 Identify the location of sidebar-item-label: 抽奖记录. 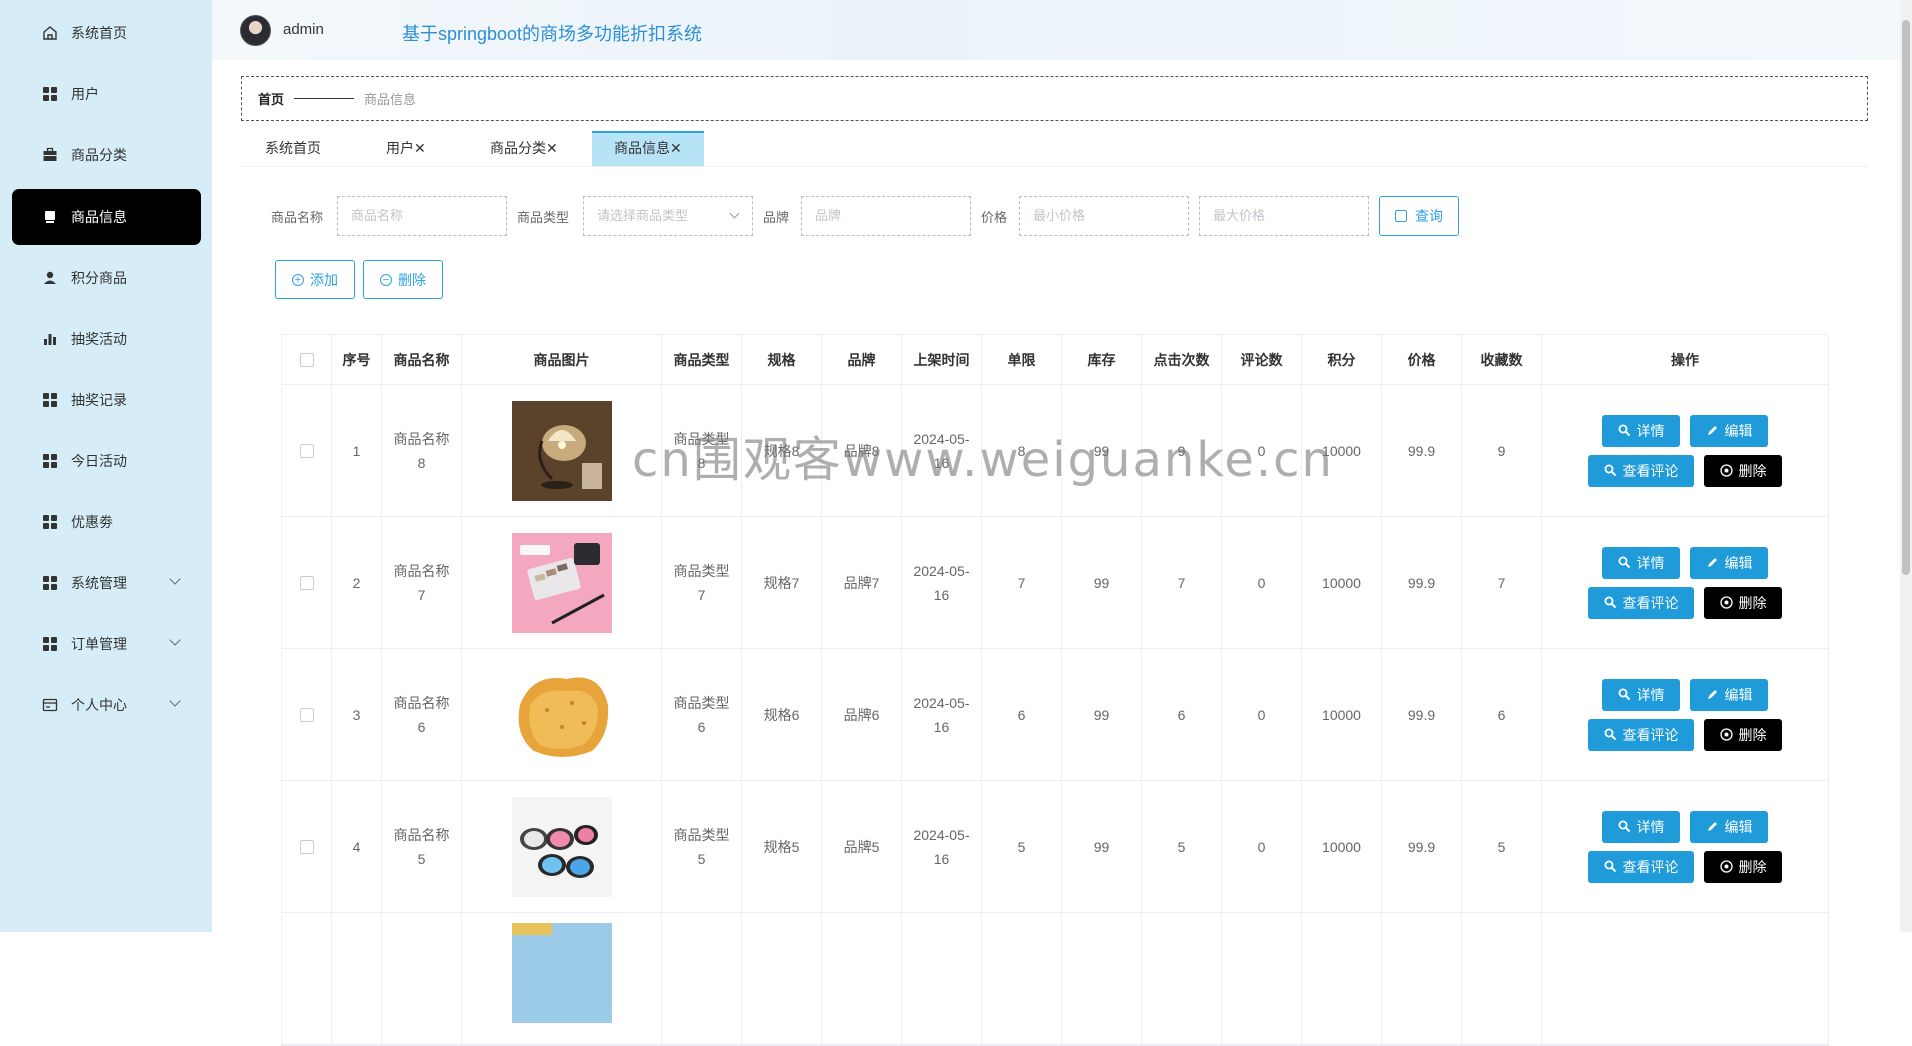
(99, 400).